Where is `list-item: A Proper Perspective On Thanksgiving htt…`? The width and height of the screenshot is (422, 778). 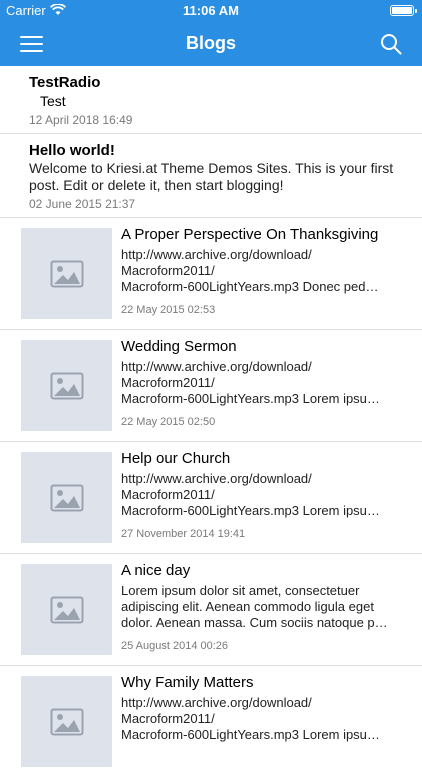
list-item: A Proper Perspective On Thanksgiving htt… is located at coordinates (211, 274).